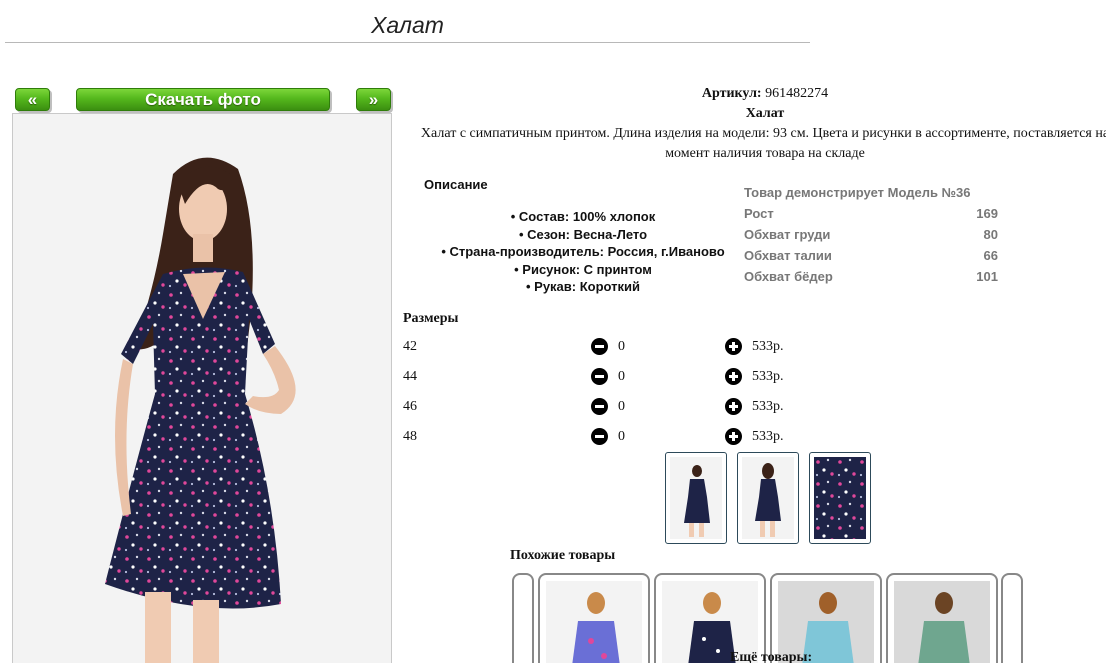 The width and height of the screenshot is (1106, 663). What do you see at coordinates (583, 269) in the screenshot?
I see `feature-item: • Рисунок: С принтом` at bounding box center [583, 269].